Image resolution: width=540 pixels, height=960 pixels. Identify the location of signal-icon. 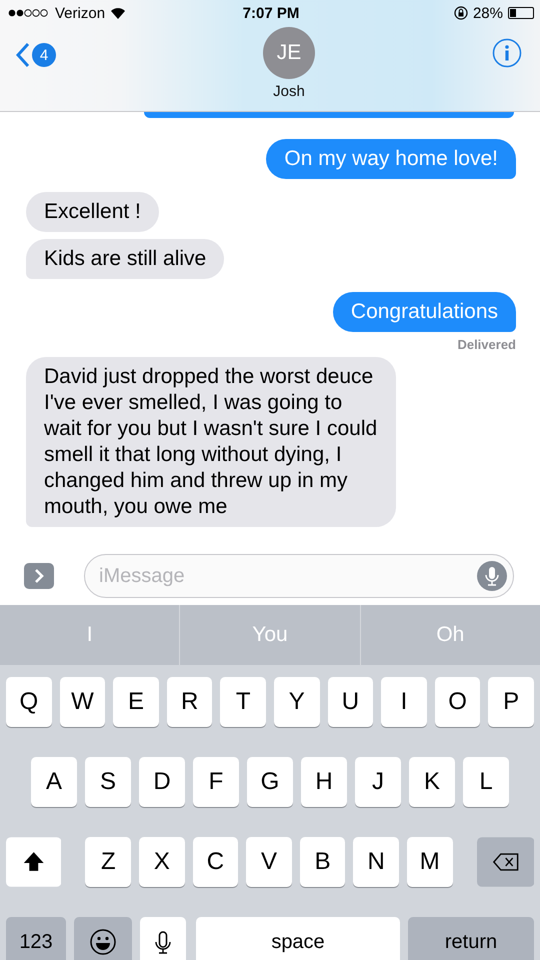
(29, 13).